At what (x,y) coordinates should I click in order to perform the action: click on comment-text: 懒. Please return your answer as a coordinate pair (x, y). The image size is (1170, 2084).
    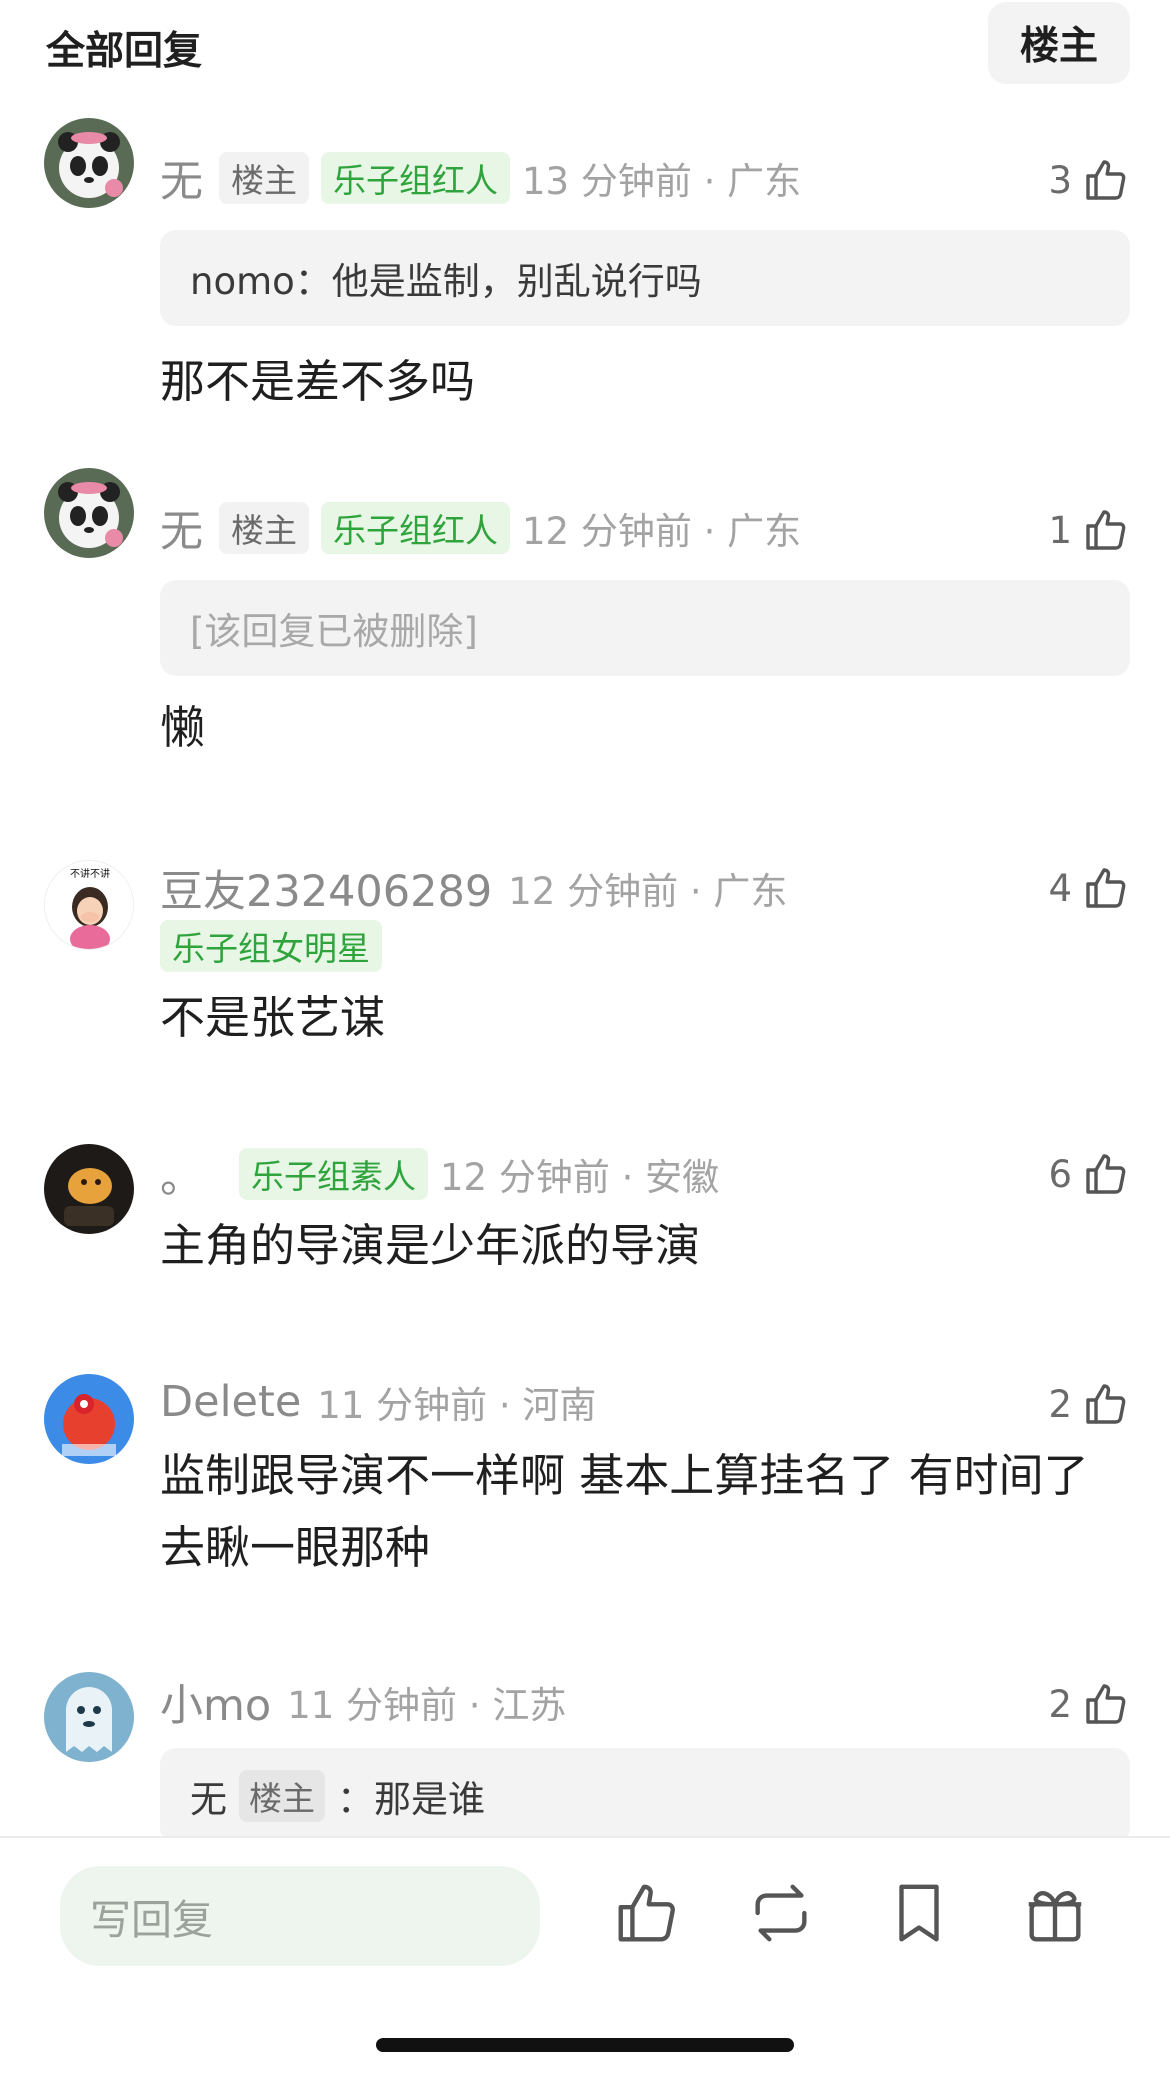
    Looking at the image, I should click on (183, 727).